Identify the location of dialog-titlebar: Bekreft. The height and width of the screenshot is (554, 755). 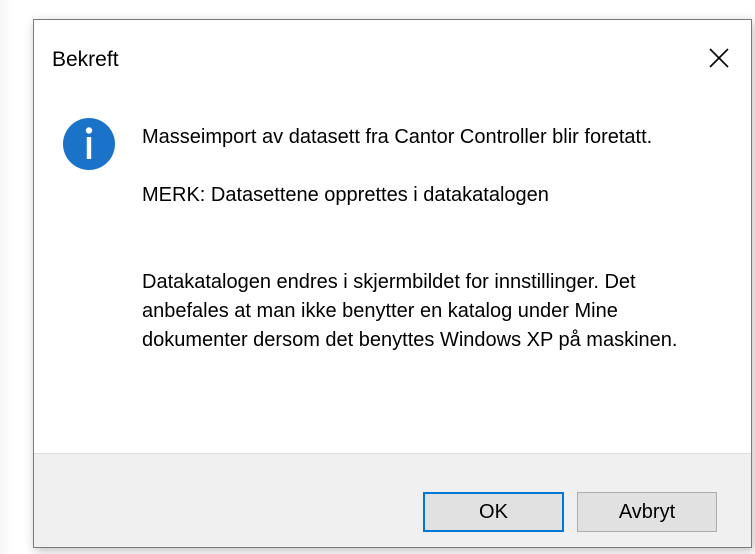
(392, 59).